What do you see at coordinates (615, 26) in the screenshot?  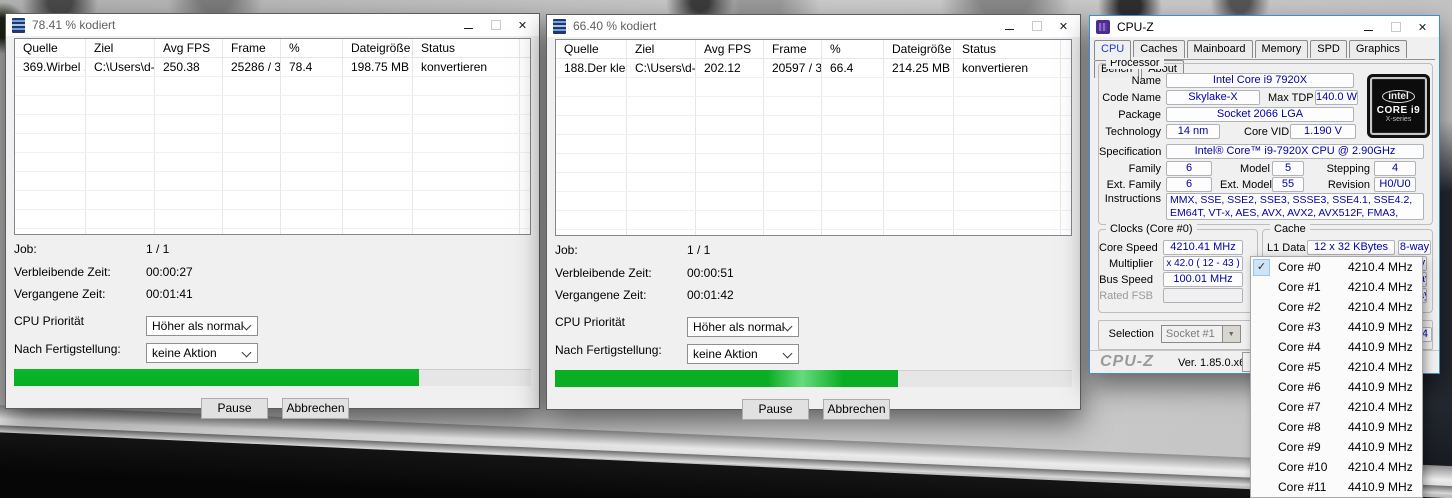 I see `window-title: 66.40 % kodiert` at bounding box center [615, 26].